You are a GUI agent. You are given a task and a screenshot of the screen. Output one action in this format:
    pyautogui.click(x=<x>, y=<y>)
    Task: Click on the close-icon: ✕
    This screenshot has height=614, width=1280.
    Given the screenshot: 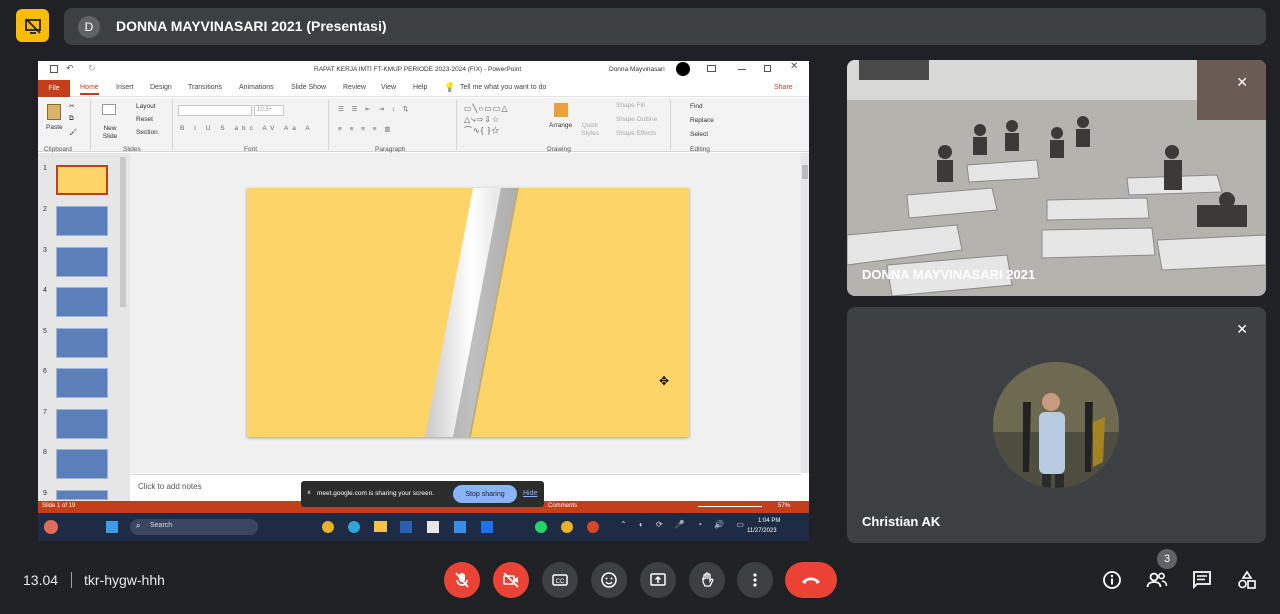 What is the action you would take?
    pyautogui.click(x=794, y=66)
    